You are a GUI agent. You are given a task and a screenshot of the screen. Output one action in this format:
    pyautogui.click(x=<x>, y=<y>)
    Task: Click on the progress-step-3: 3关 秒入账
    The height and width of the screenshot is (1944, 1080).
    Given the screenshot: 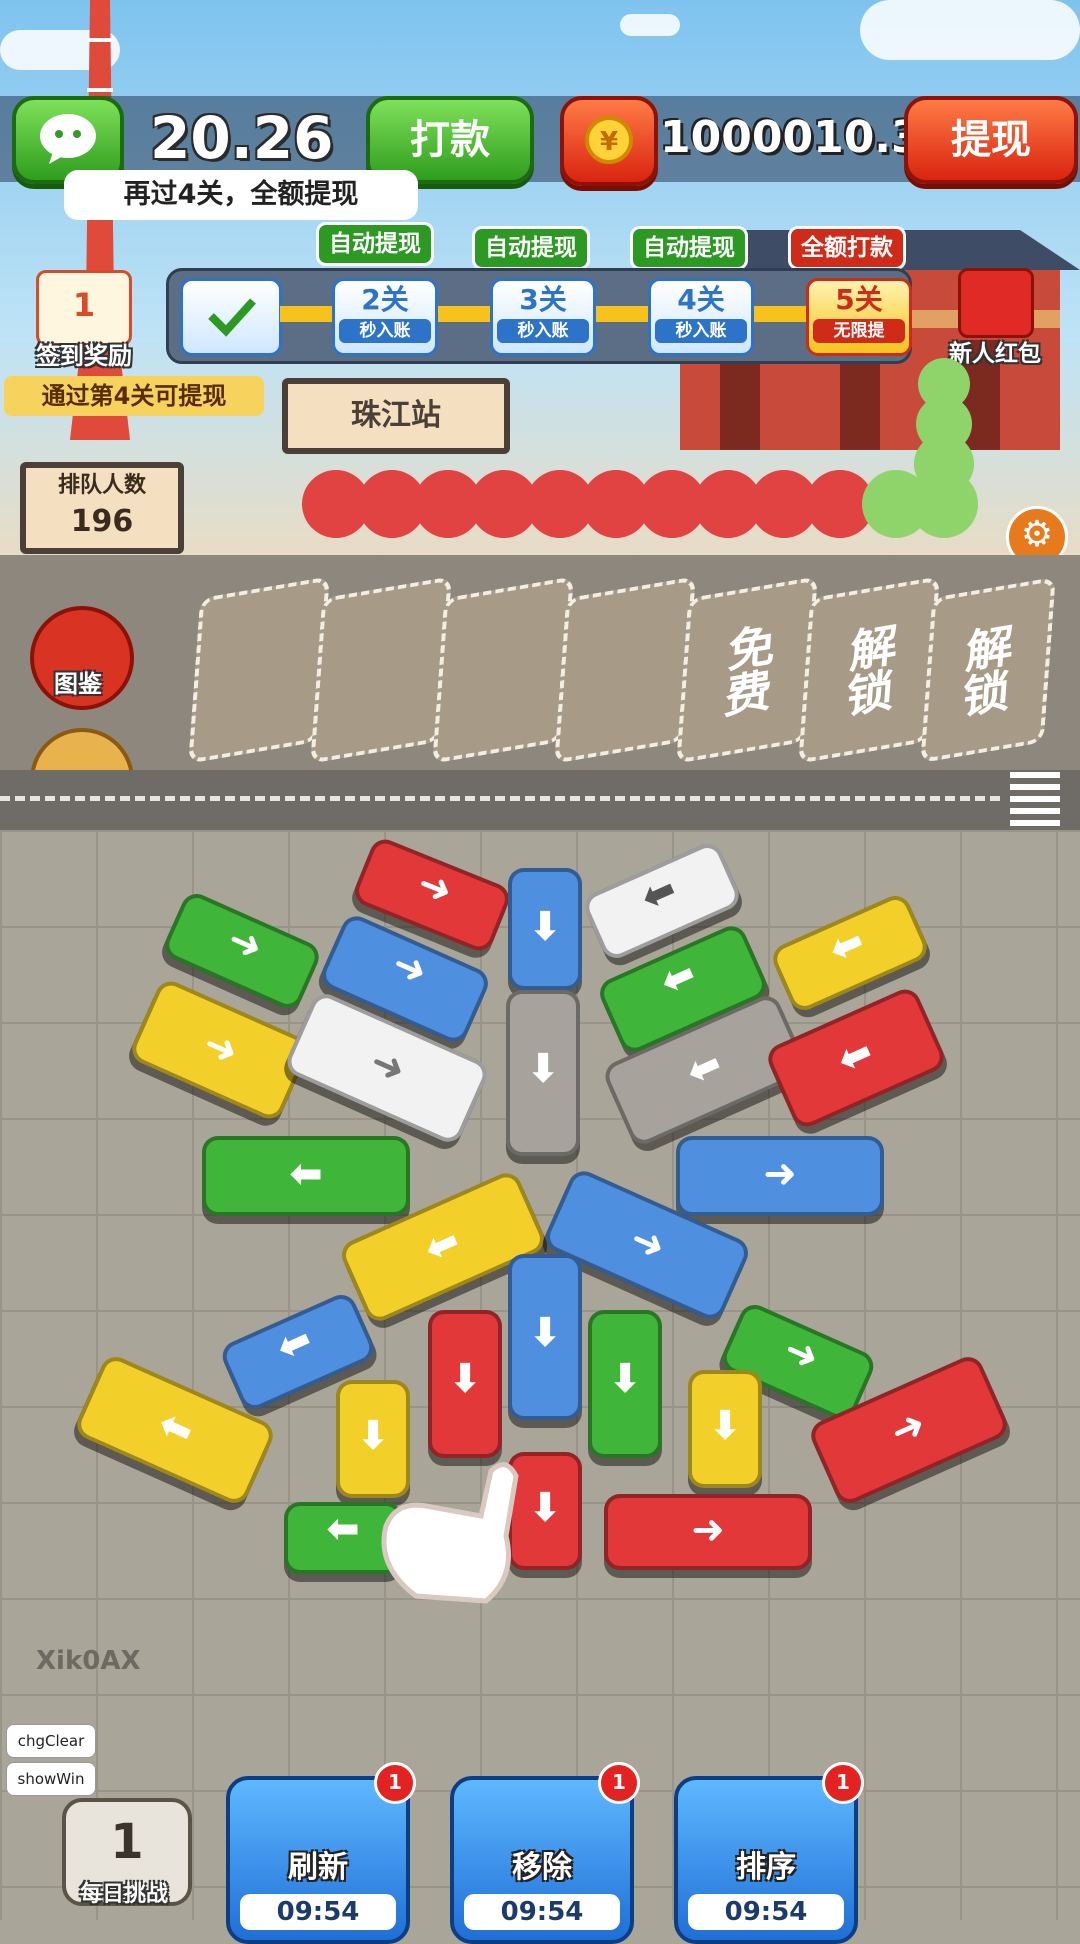 What is the action you would take?
    pyautogui.click(x=543, y=317)
    